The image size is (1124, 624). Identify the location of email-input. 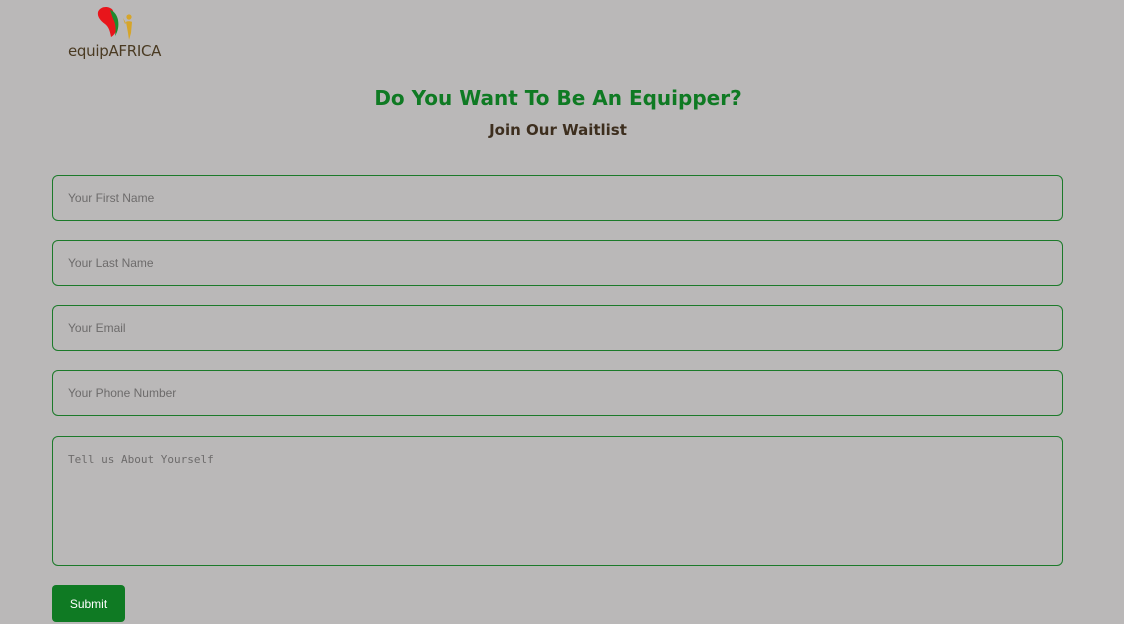
(557, 328).